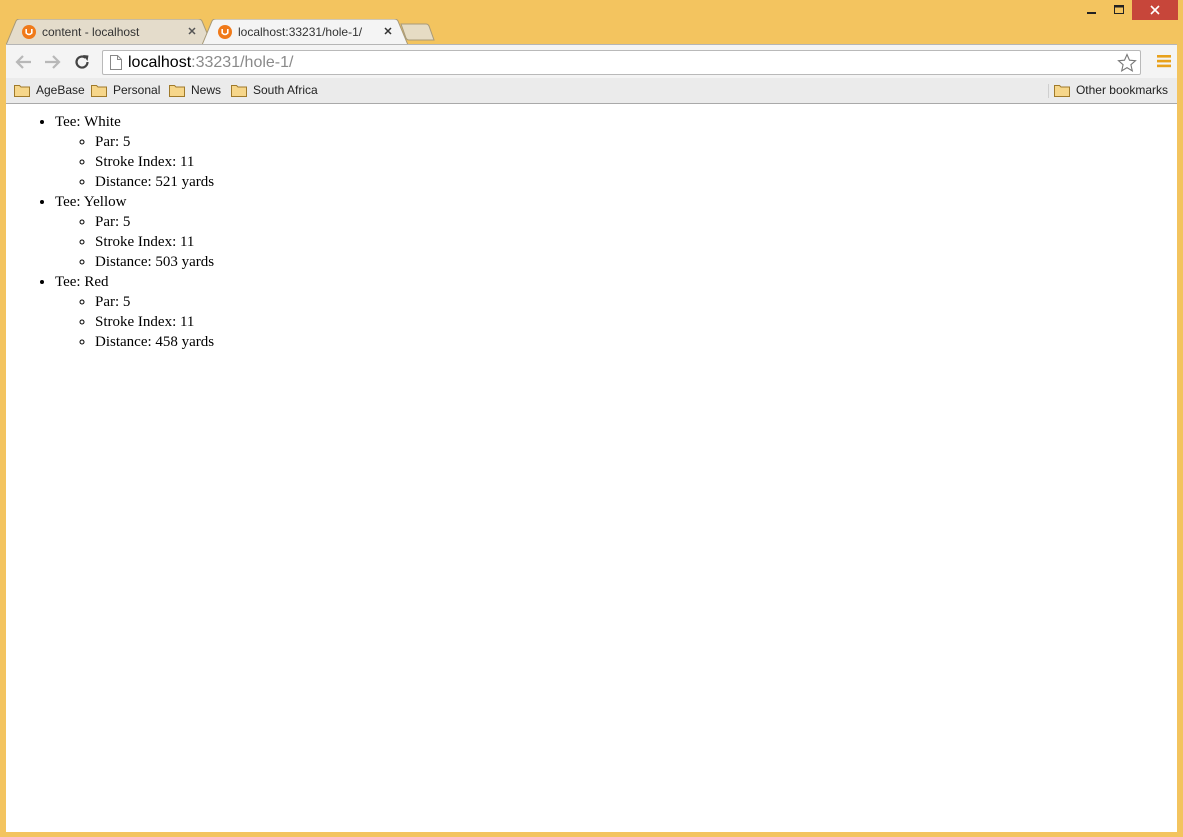  Describe the element at coordinates (82, 282) in the screenshot. I see `tee-label: Tee: Red` at that location.